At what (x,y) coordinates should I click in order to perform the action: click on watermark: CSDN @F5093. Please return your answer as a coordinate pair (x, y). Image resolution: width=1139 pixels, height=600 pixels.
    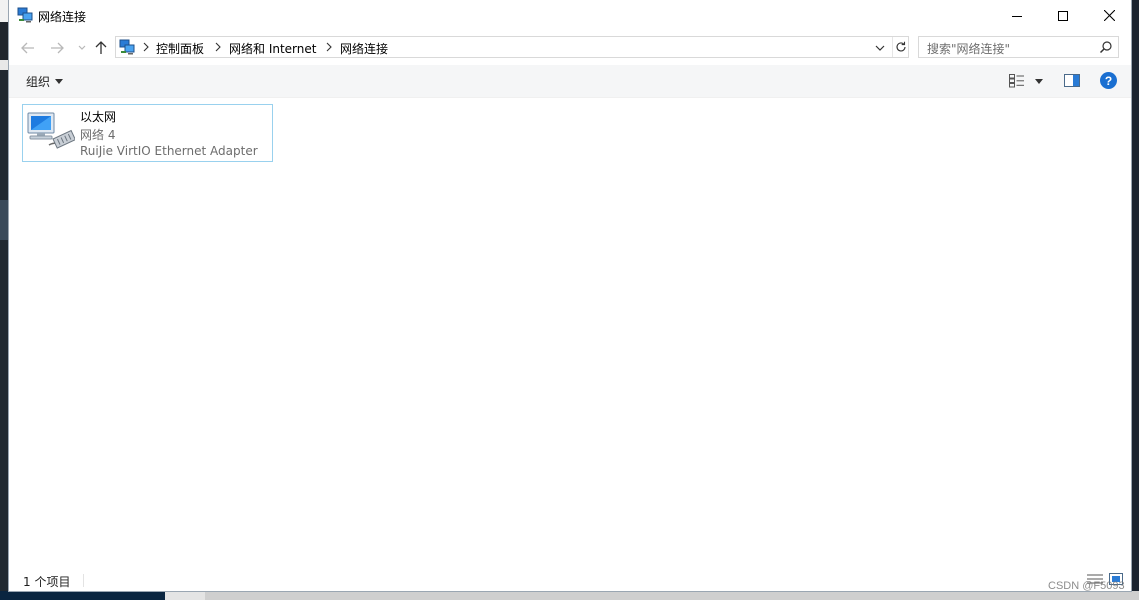
    Looking at the image, I should click on (1086, 586).